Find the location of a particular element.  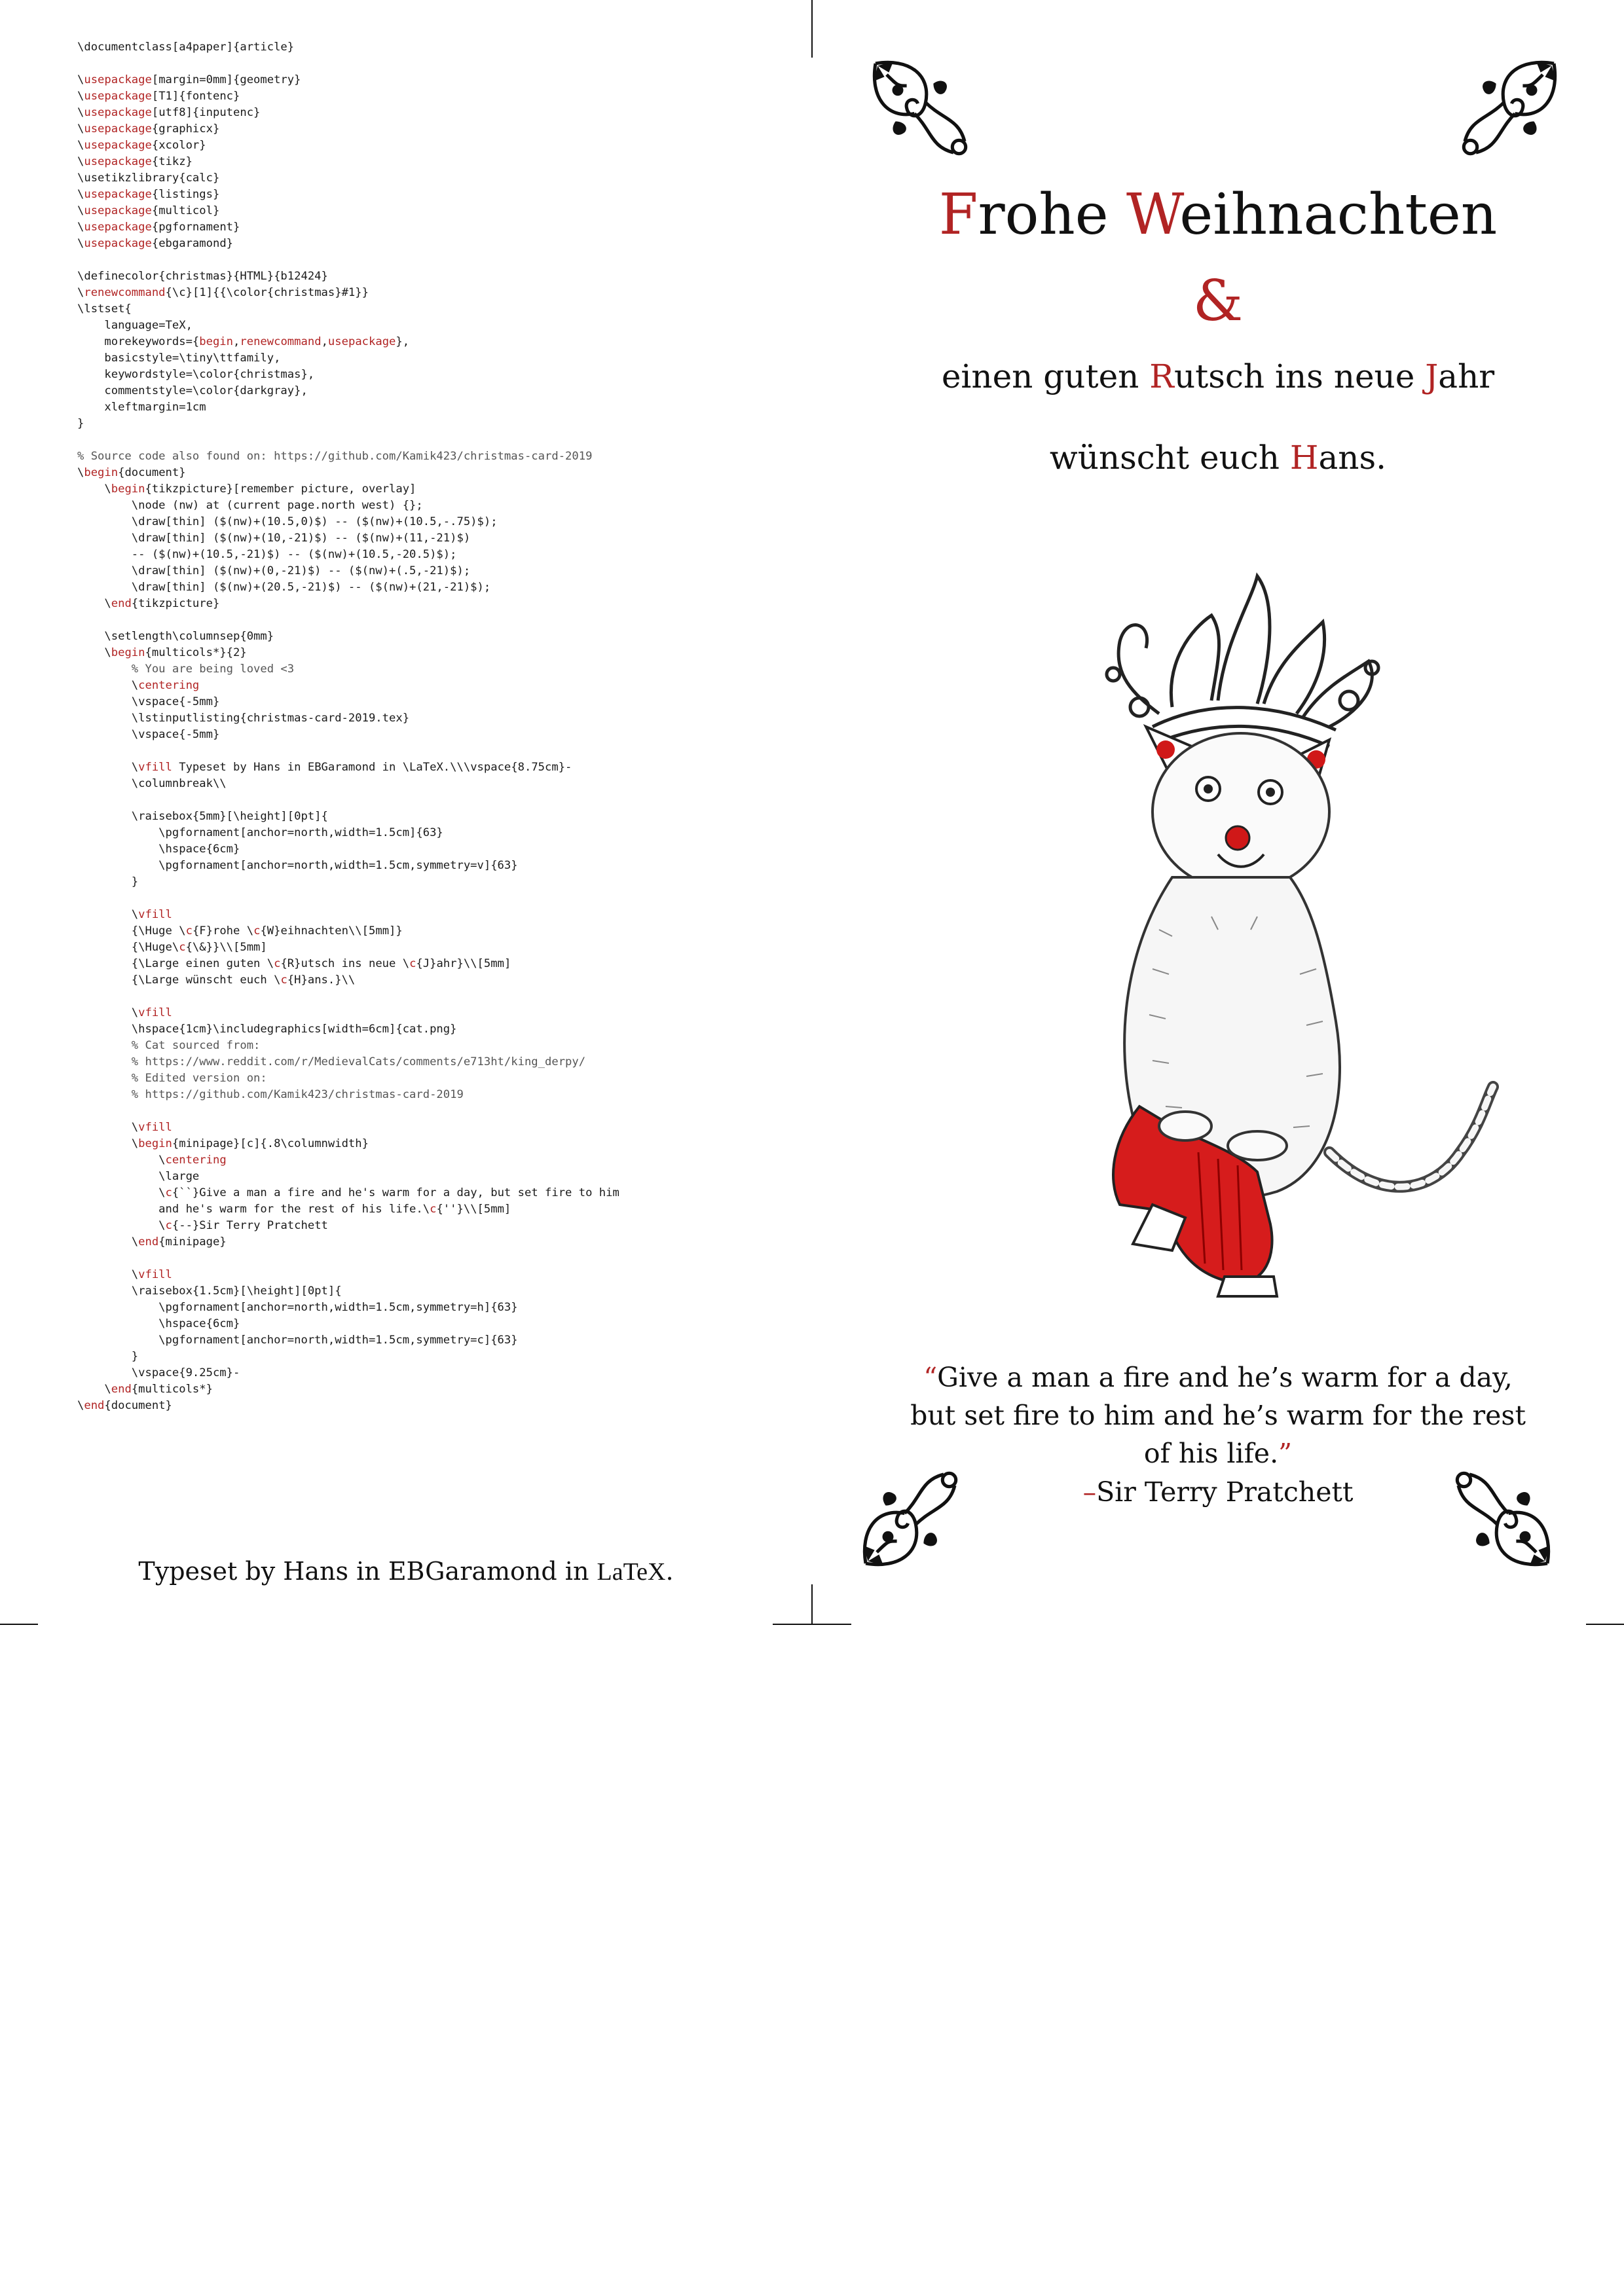

code-line: \raisebox{5mm}[\height][0pt]{ is located at coordinates (424, 817).